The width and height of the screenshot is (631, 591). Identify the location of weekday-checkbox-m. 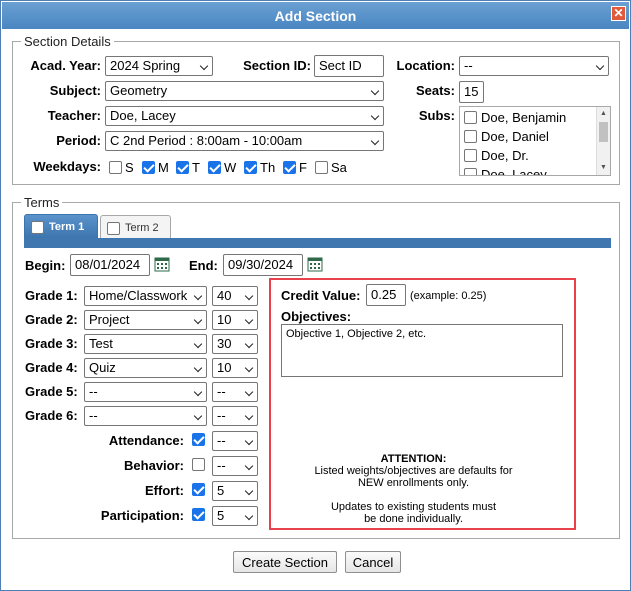
(148, 167).